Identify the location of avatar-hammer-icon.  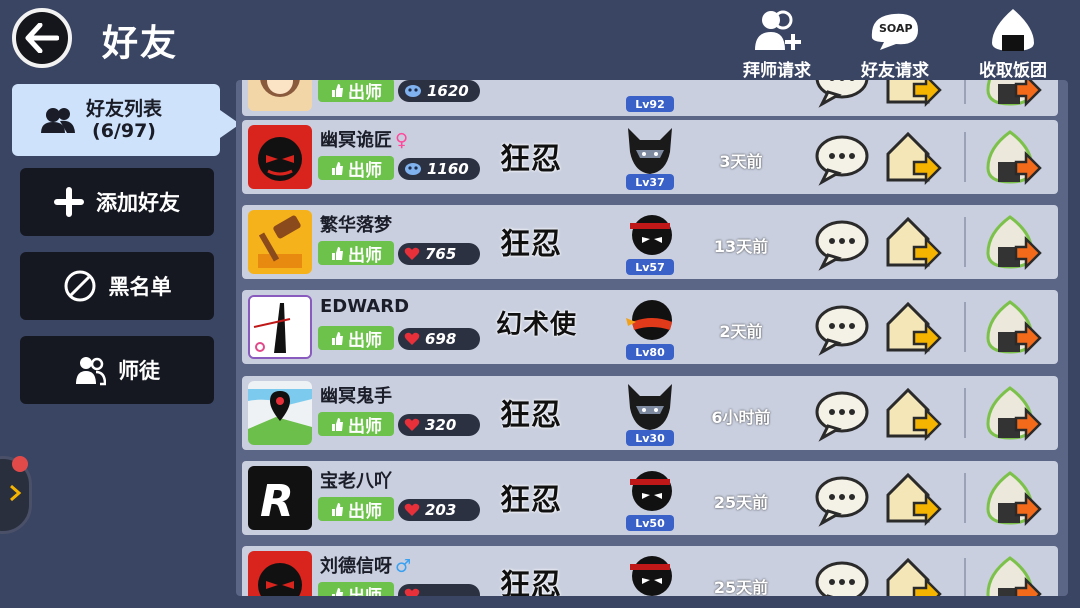
(280, 242).